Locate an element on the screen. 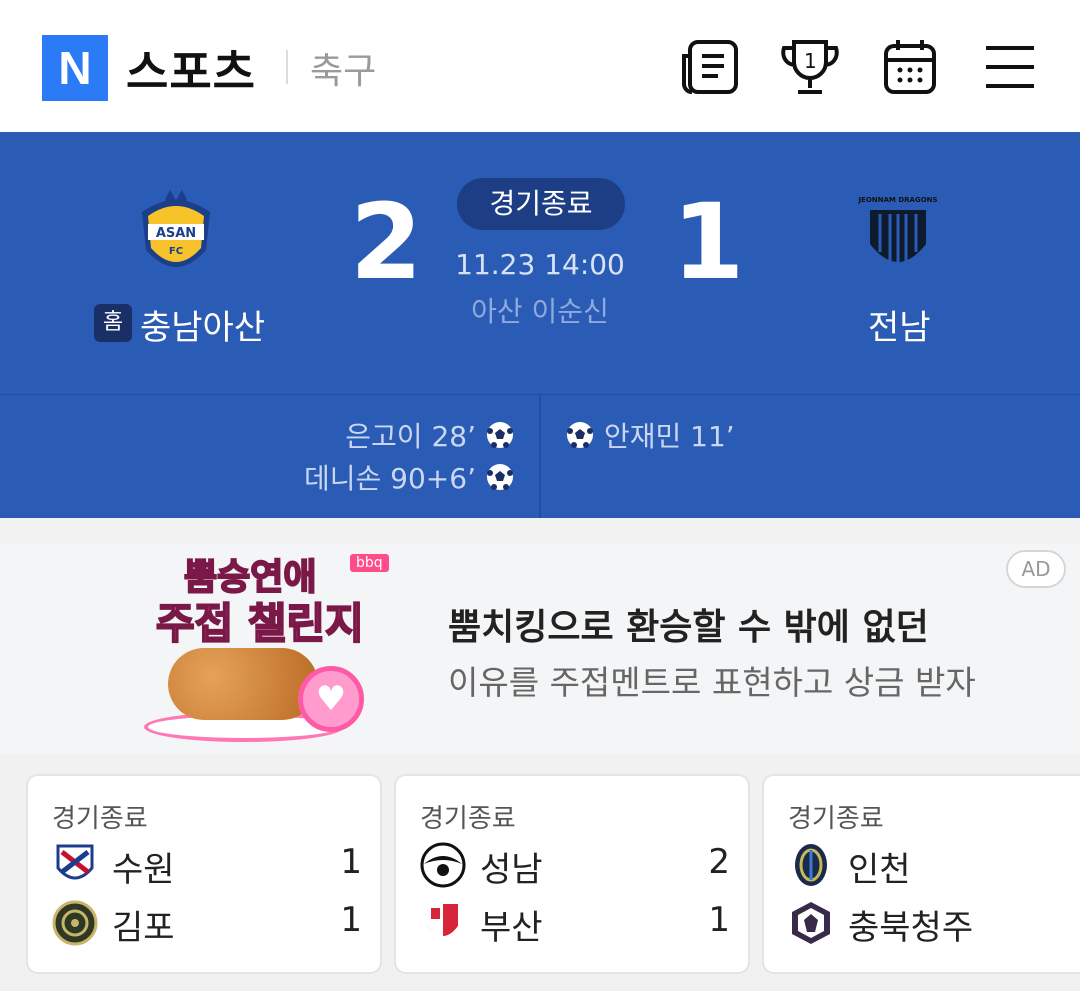 Image resolution: width=1080 pixels, height=991 pixels. seongnam-logo-icon is located at coordinates (443, 865).